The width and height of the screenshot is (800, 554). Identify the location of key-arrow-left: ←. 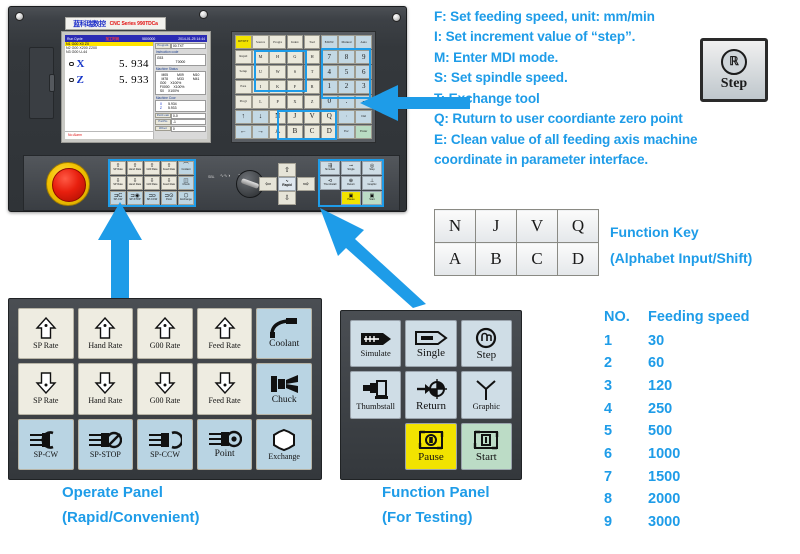
(243, 131).